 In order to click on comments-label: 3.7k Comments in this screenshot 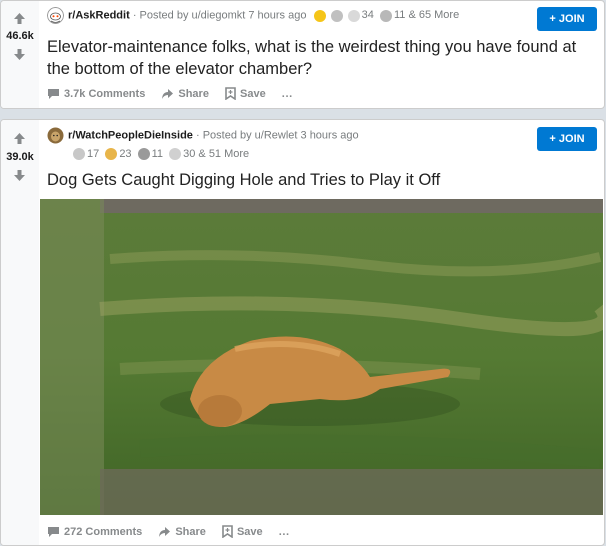, I will do `click(105, 94)`.